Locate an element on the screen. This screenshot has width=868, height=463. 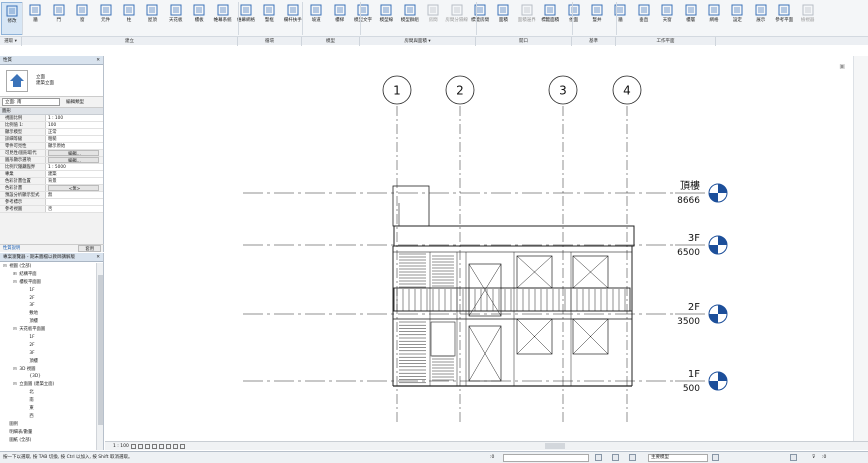
sun-path-icon is located at coordinates (147, 446).